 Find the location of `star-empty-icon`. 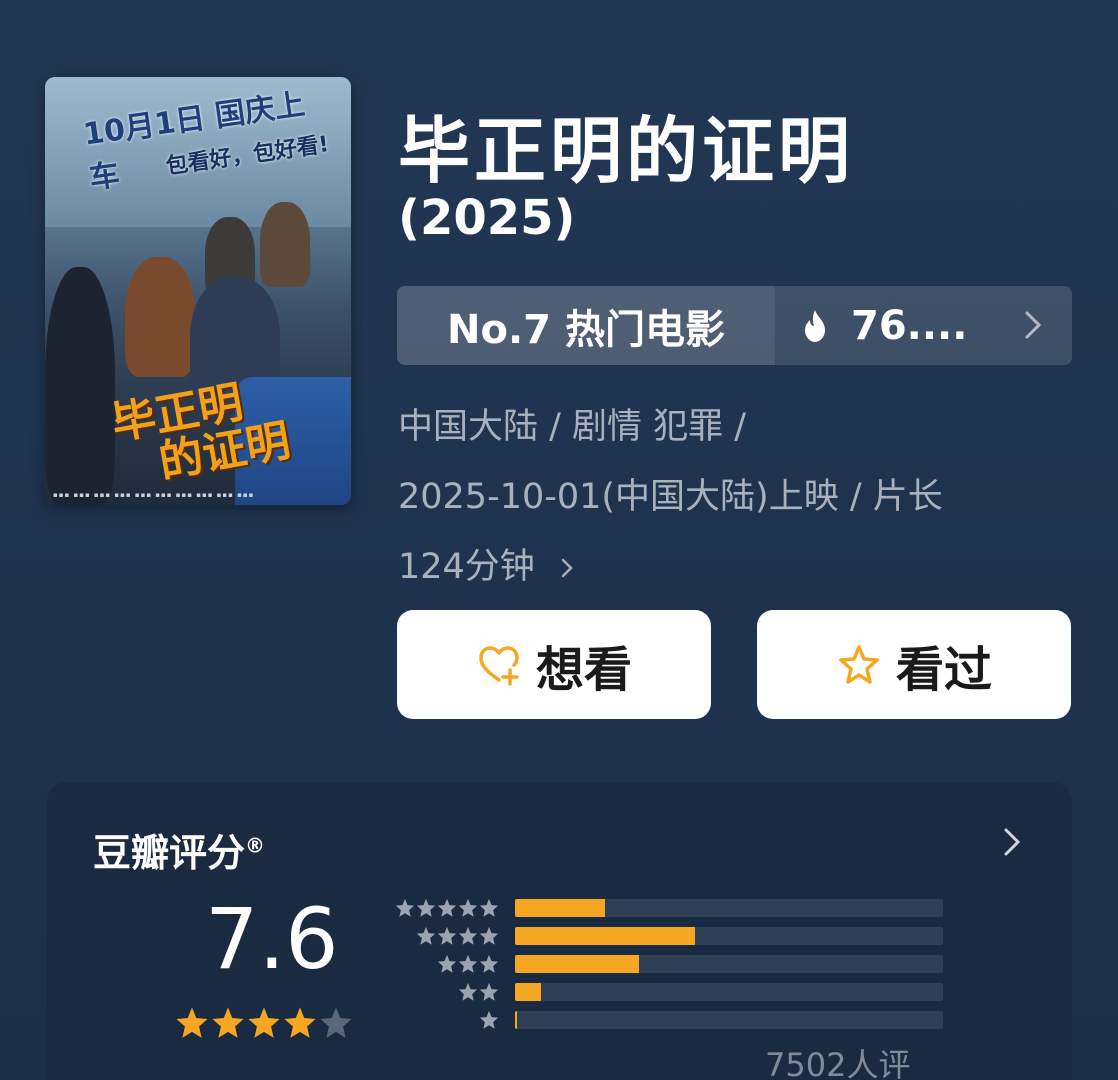

star-empty-icon is located at coordinates (336, 1022).